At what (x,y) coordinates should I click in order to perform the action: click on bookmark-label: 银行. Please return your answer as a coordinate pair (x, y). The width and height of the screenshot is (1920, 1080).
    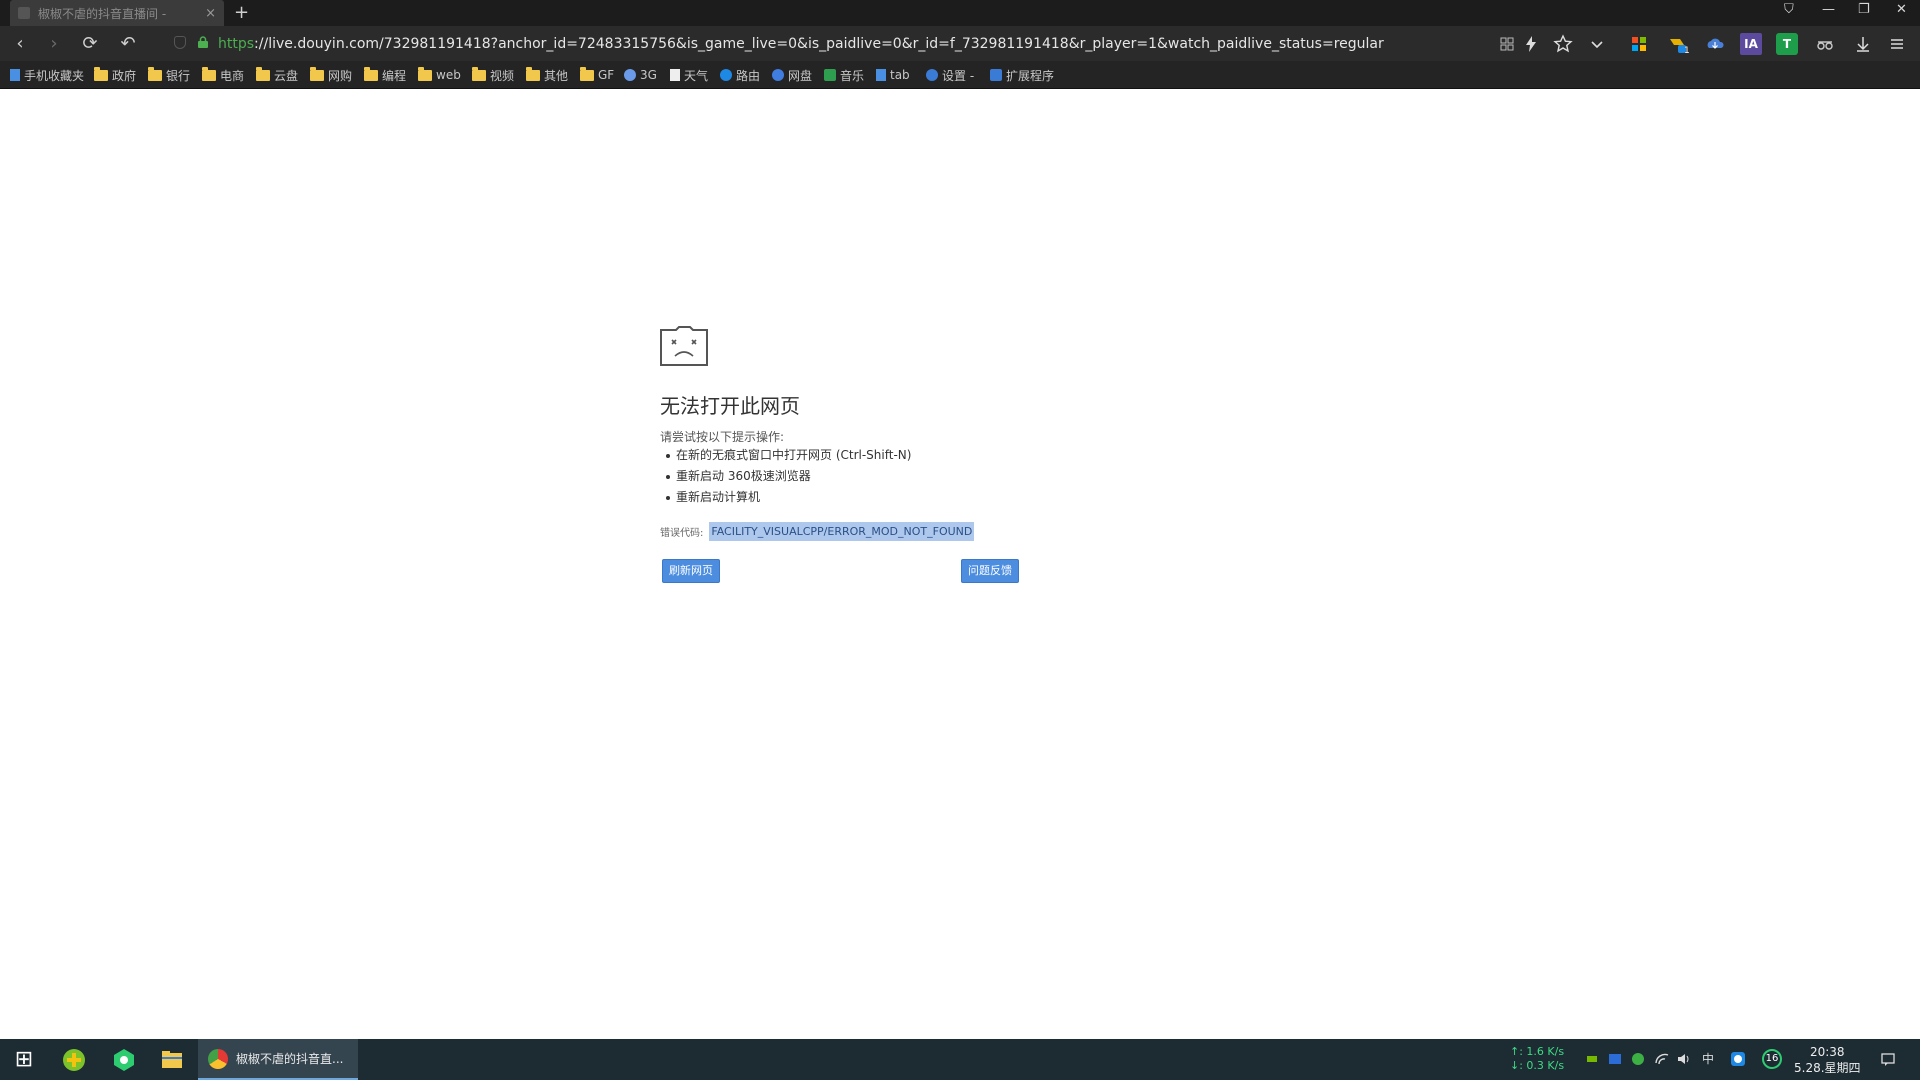
    Looking at the image, I should click on (178, 75).